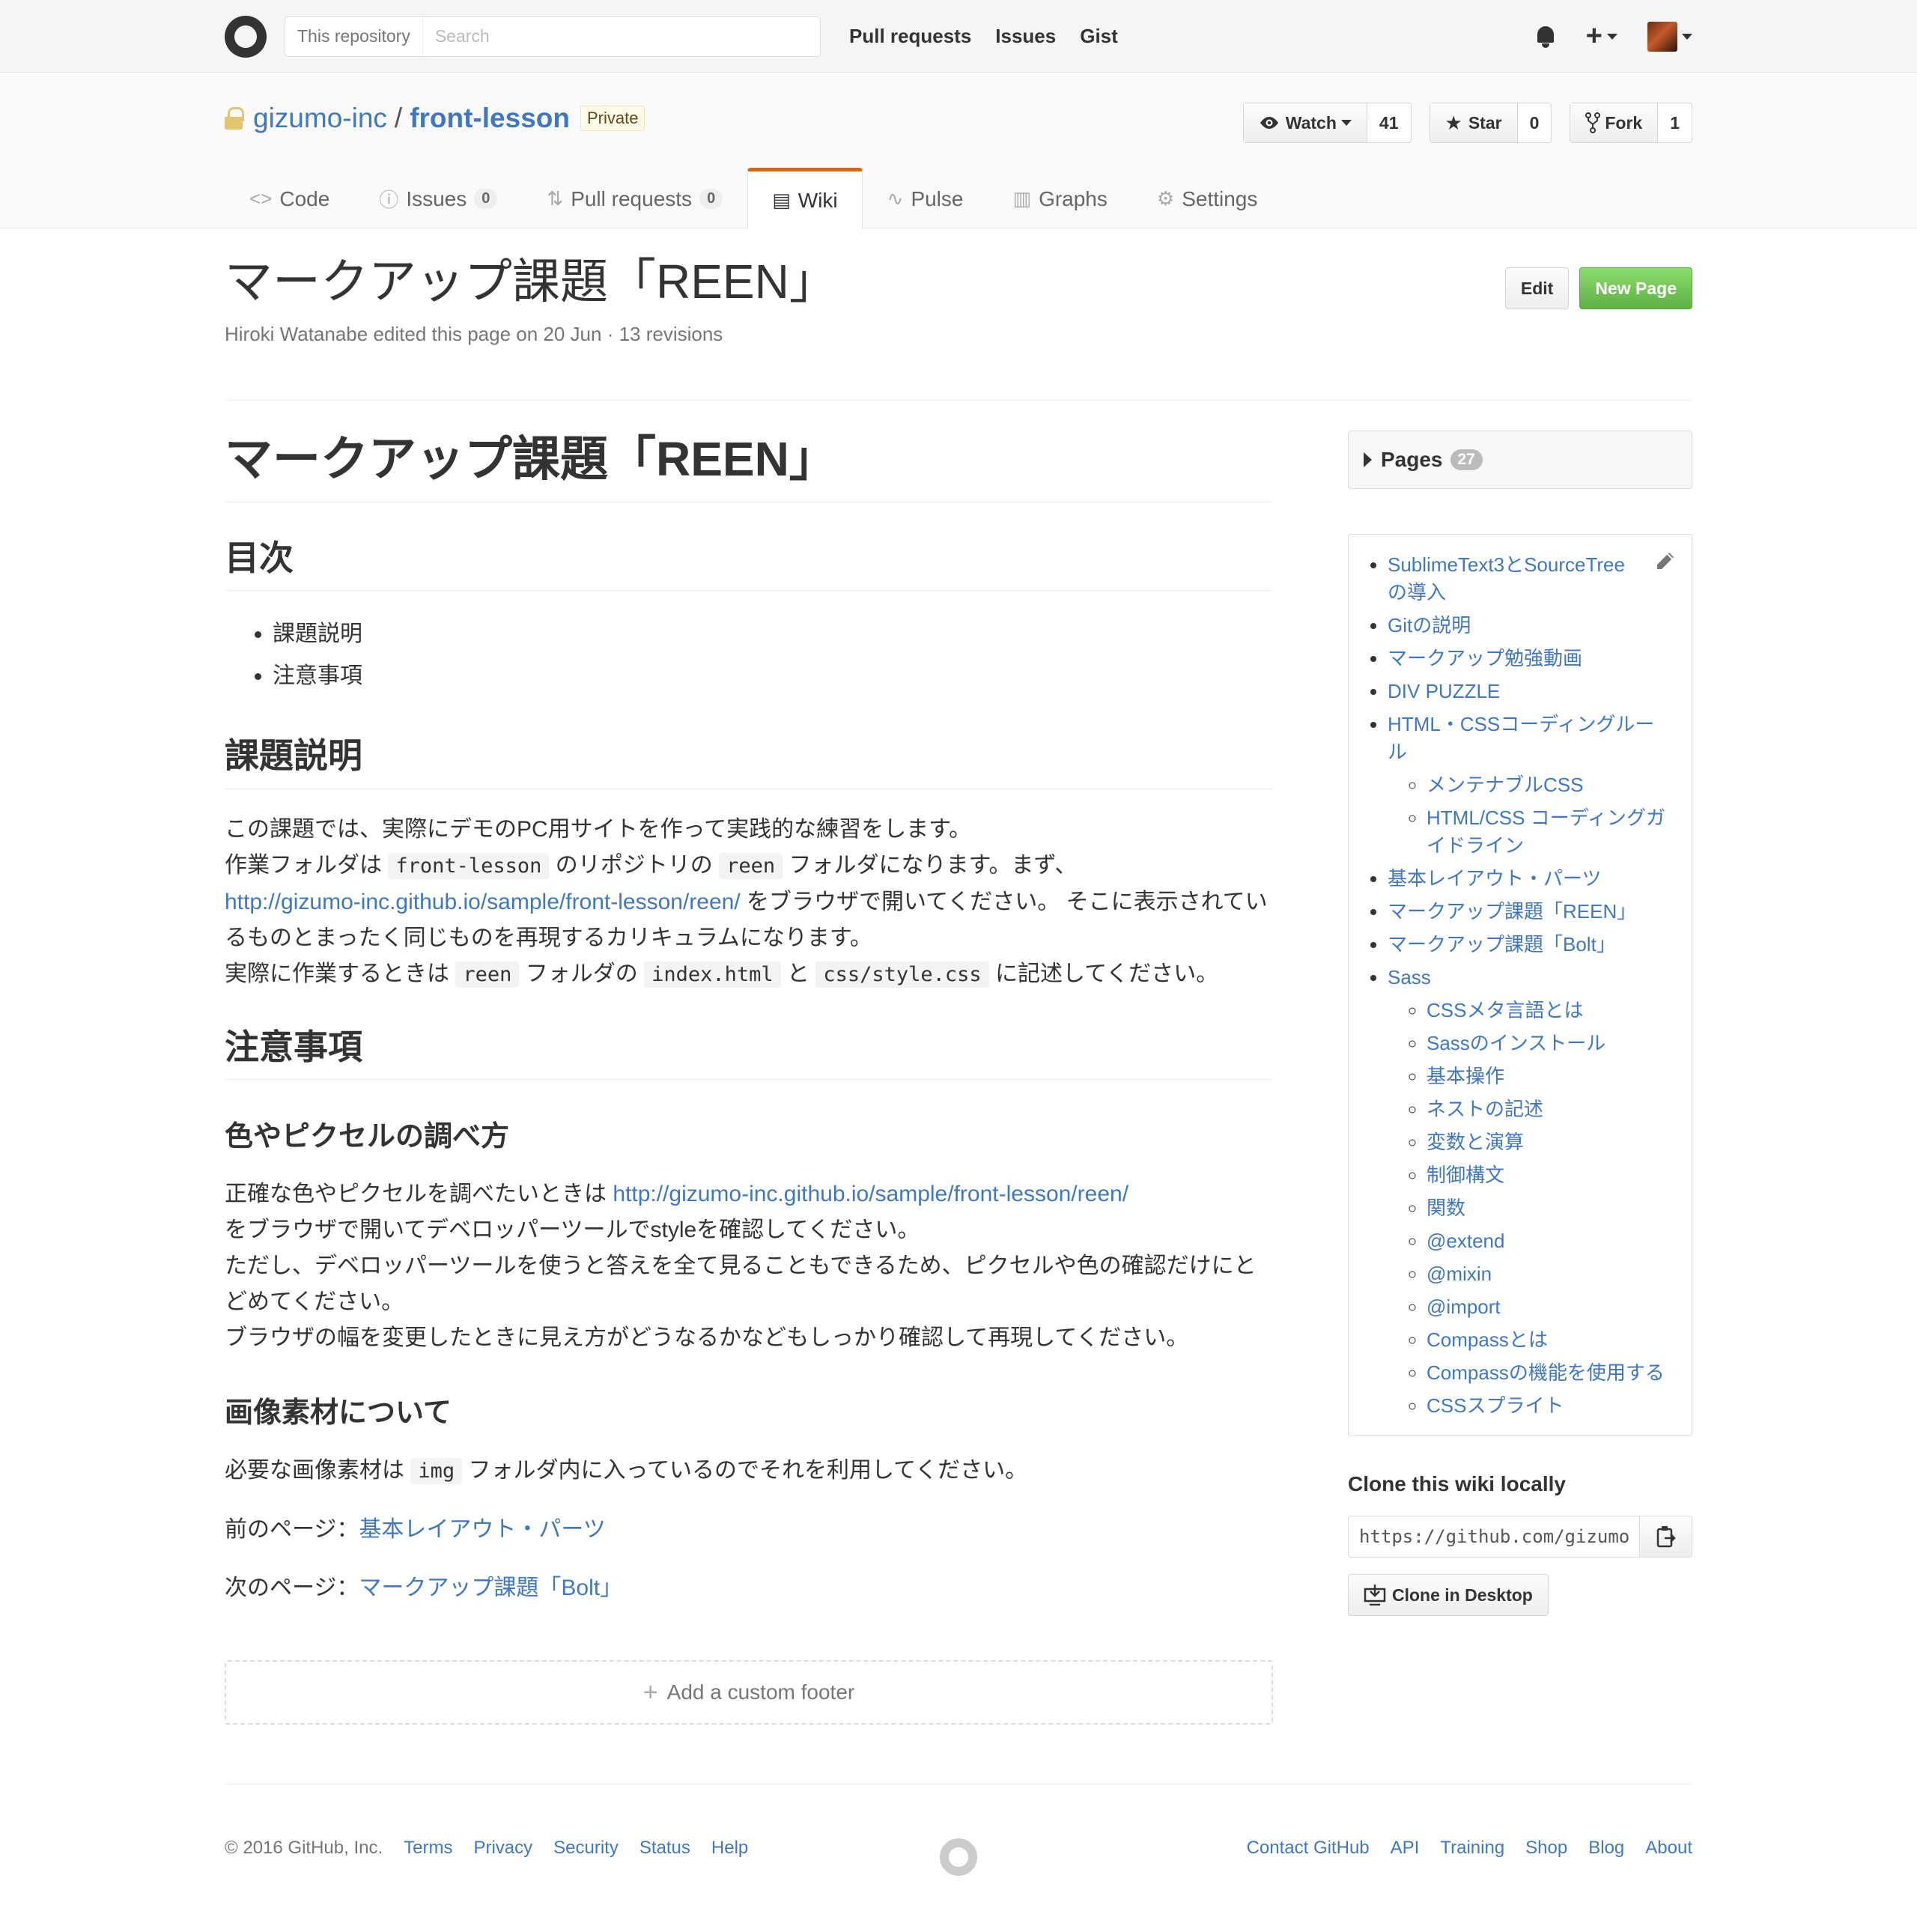 This screenshot has height=1932, width=1917. Describe the element at coordinates (1506, 578) in the screenshot. I see `sidebar-link: SublimeText3とSourceTreeの導入` at that location.